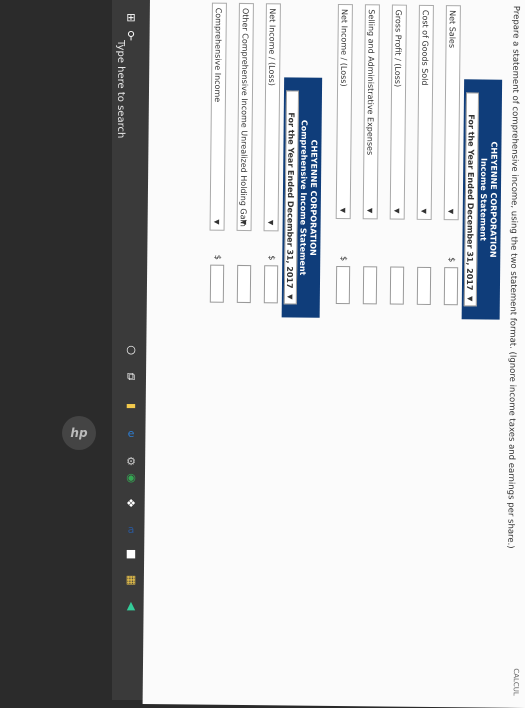 This screenshot has height=708, width=525. I want to click on statement-row: Selling and Administrative Expenses ▼, so click(370, 181).